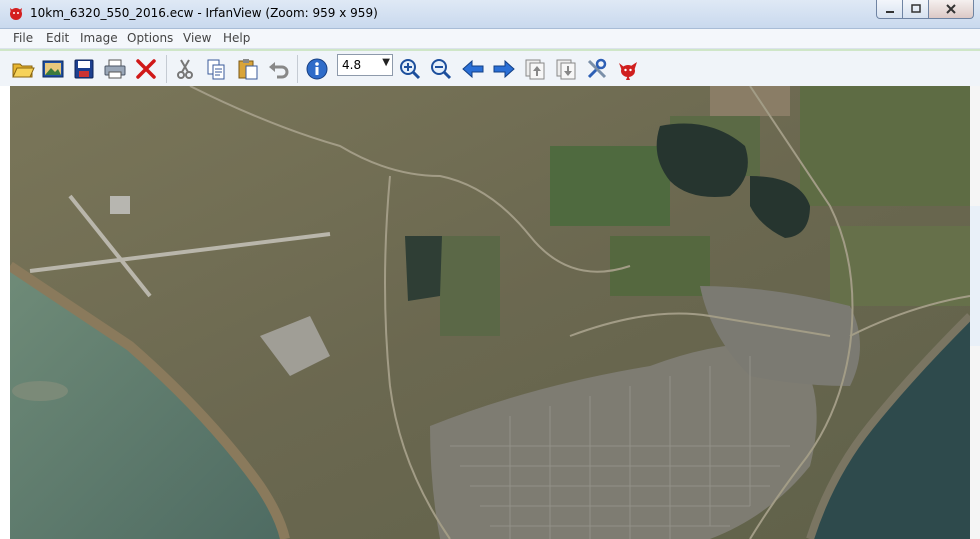 The height and width of the screenshot is (539, 980). I want to click on minimize-button, so click(889, 9).